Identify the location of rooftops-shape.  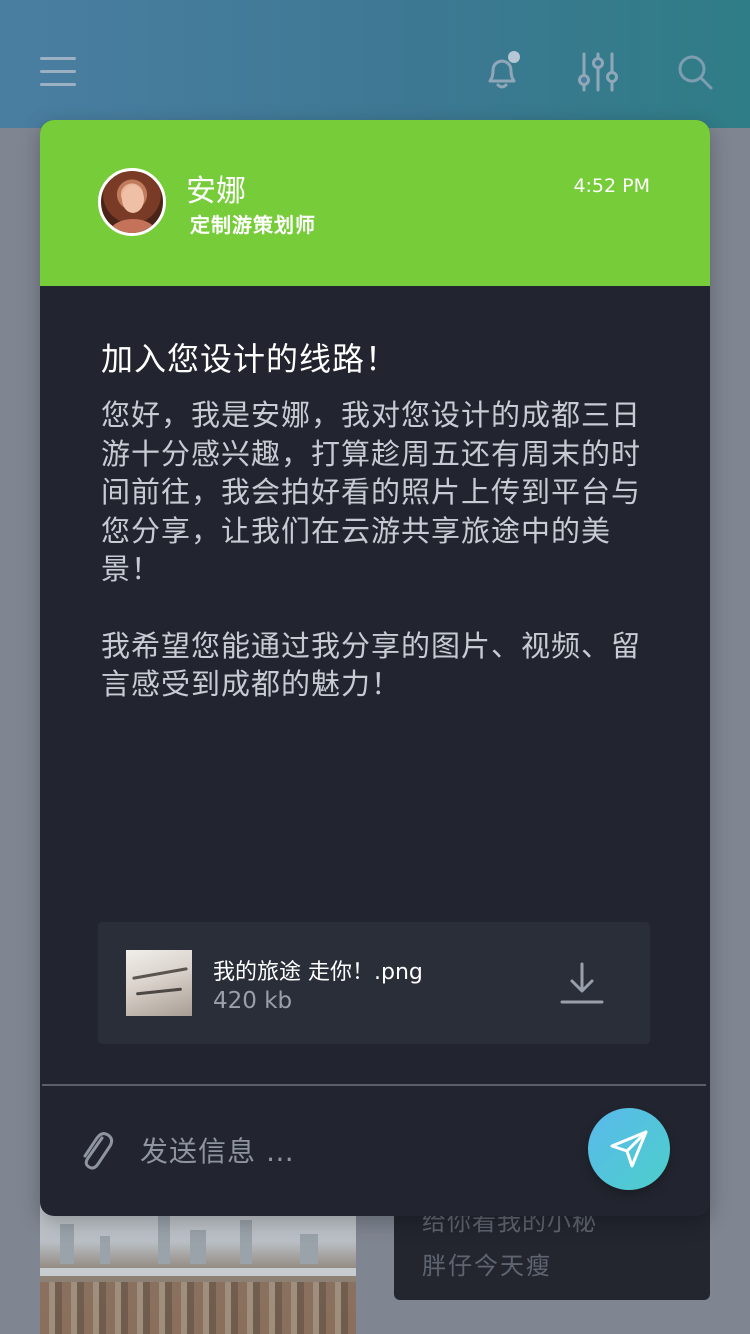
(198, 1308).